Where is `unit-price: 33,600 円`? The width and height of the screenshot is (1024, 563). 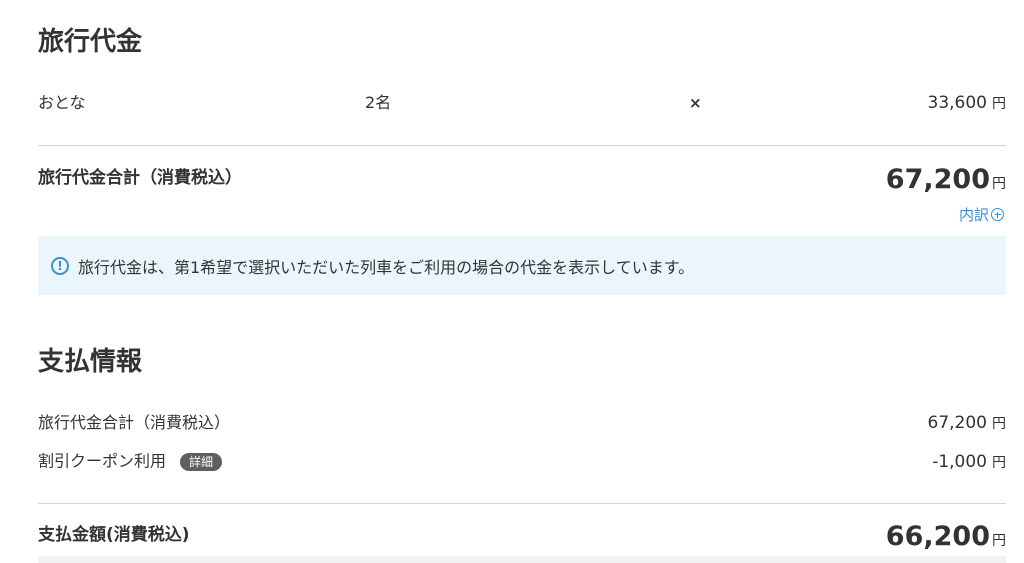 unit-price: 33,600 円 is located at coordinates (967, 103).